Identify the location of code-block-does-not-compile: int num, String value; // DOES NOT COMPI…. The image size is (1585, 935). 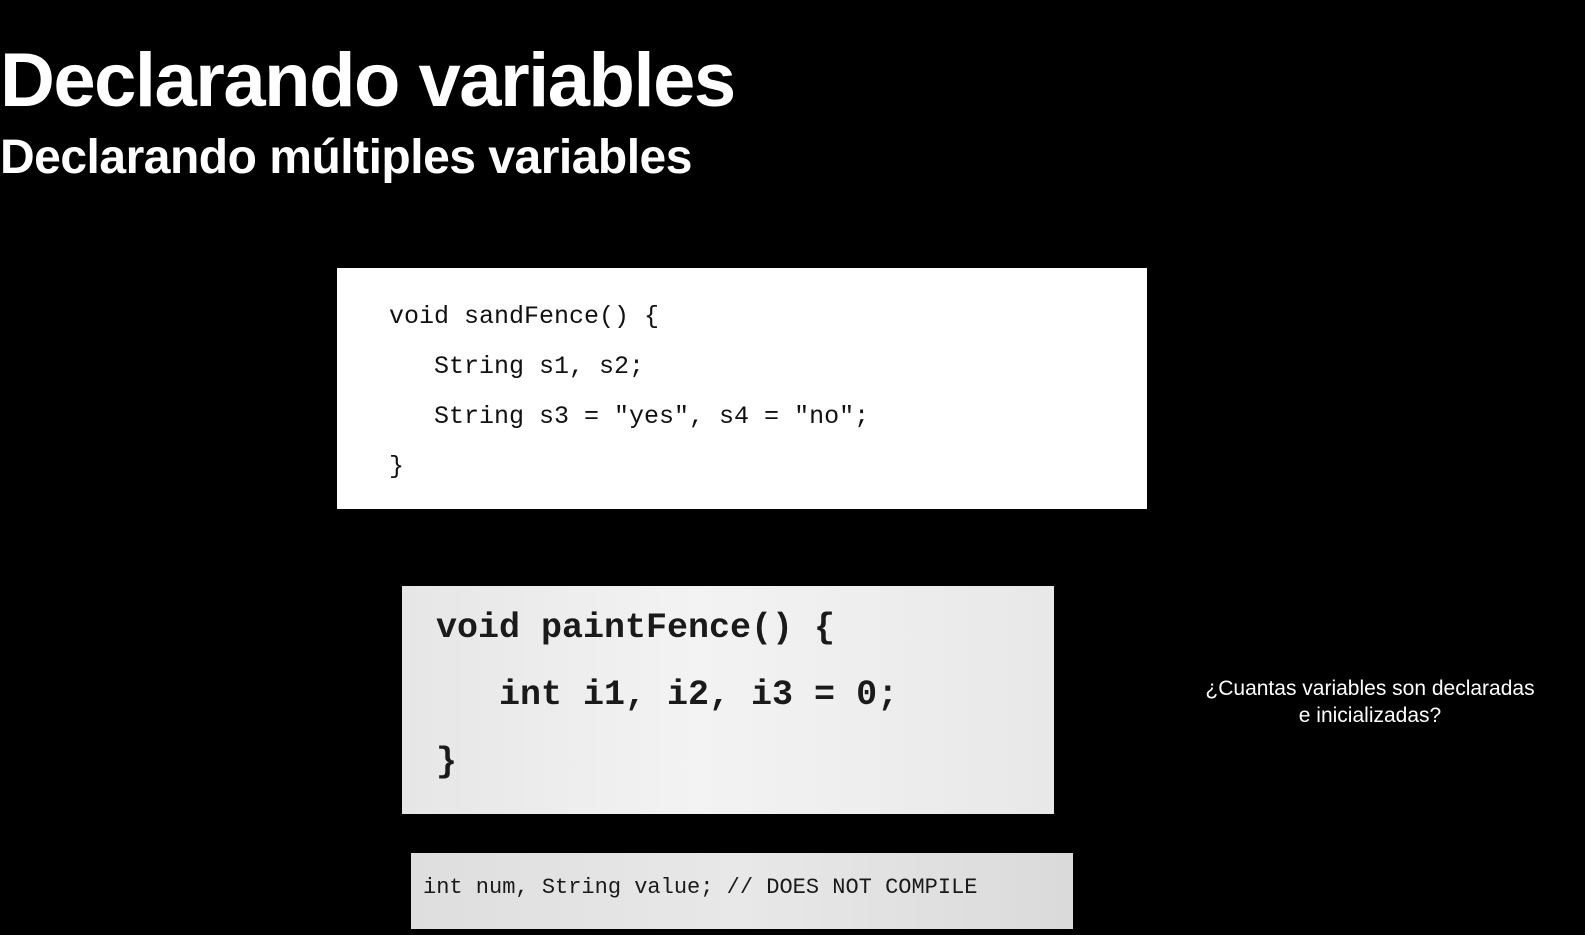
(742, 891).